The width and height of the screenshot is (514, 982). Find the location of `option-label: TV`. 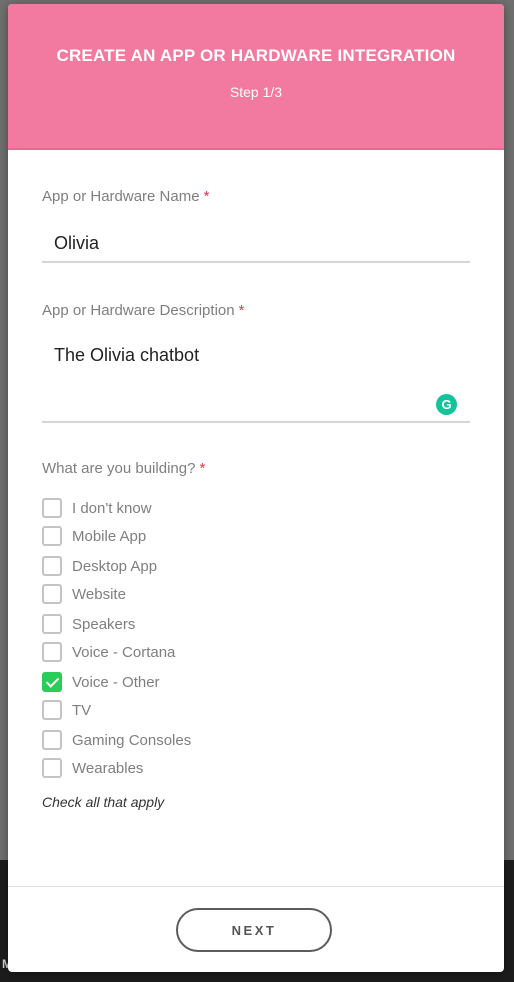

option-label: TV is located at coordinates (82, 710).